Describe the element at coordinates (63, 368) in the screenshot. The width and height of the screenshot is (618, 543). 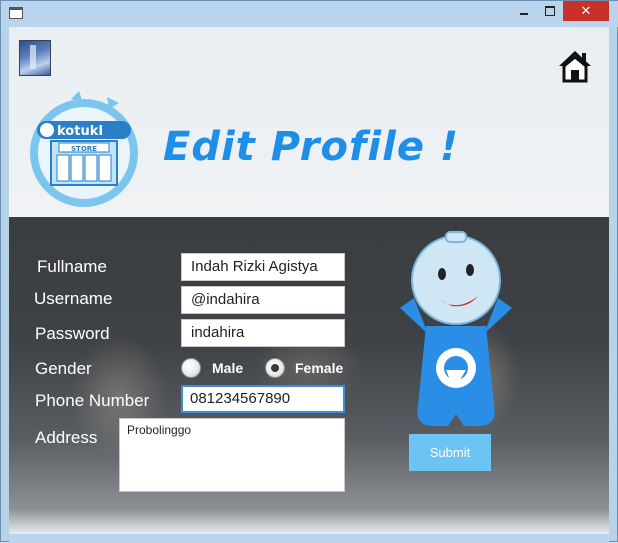
I see `gender-label: Gender` at that location.